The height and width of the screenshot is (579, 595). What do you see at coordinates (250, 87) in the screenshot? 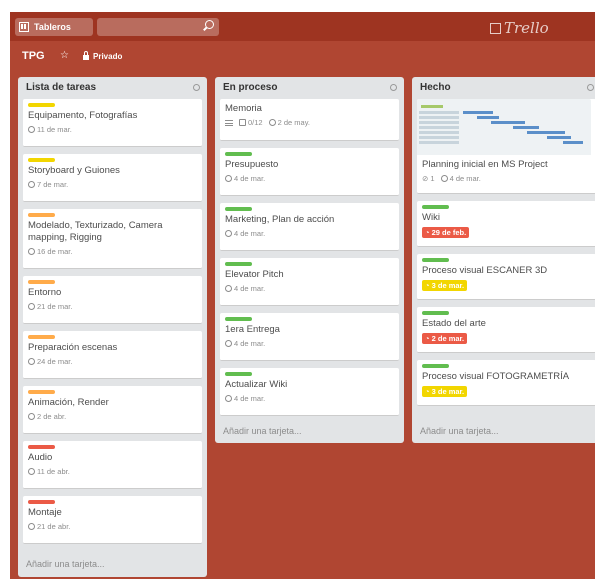
I see `list-title: En proceso` at bounding box center [250, 87].